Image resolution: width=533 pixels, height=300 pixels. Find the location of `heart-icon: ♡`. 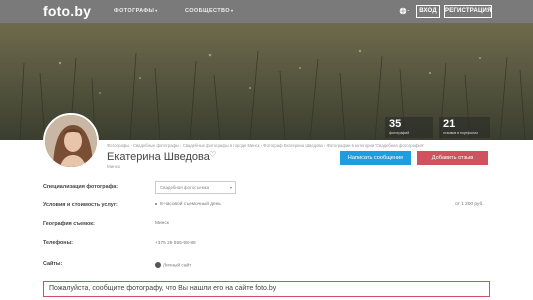

heart-icon: ♡ is located at coordinates (212, 154).